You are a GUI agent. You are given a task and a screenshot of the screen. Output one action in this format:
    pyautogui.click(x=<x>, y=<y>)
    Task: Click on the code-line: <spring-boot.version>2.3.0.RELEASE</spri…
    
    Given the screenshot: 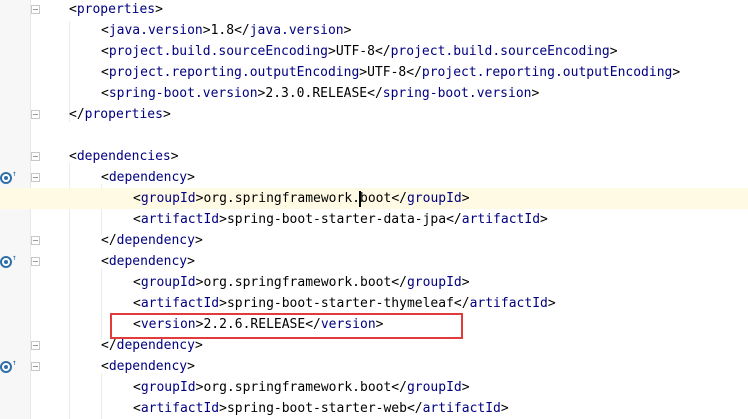 What is the action you would take?
    pyautogui.click(x=374, y=93)
    